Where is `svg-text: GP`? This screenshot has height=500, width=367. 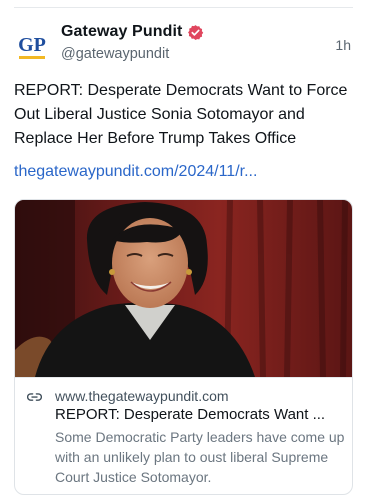 svg-text: GP is located at coordinates (32, 45).